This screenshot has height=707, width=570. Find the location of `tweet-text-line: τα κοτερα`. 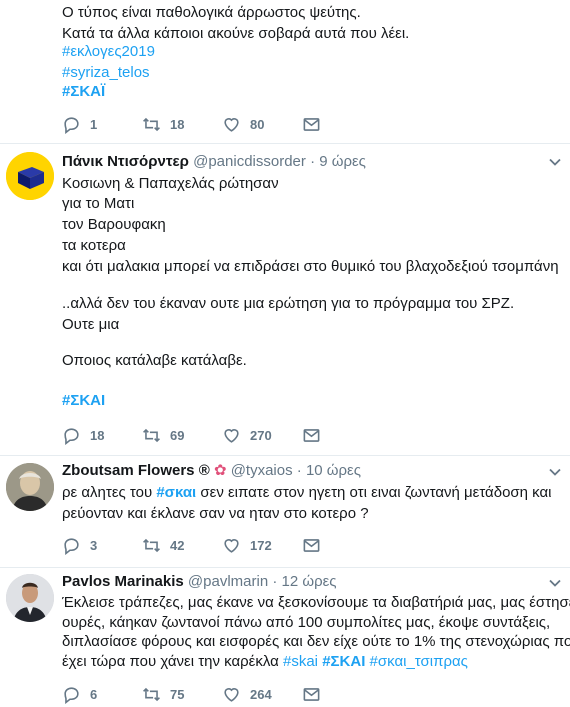

tweet-text-line: τα κοτερα is located at coordinates (94, 245).